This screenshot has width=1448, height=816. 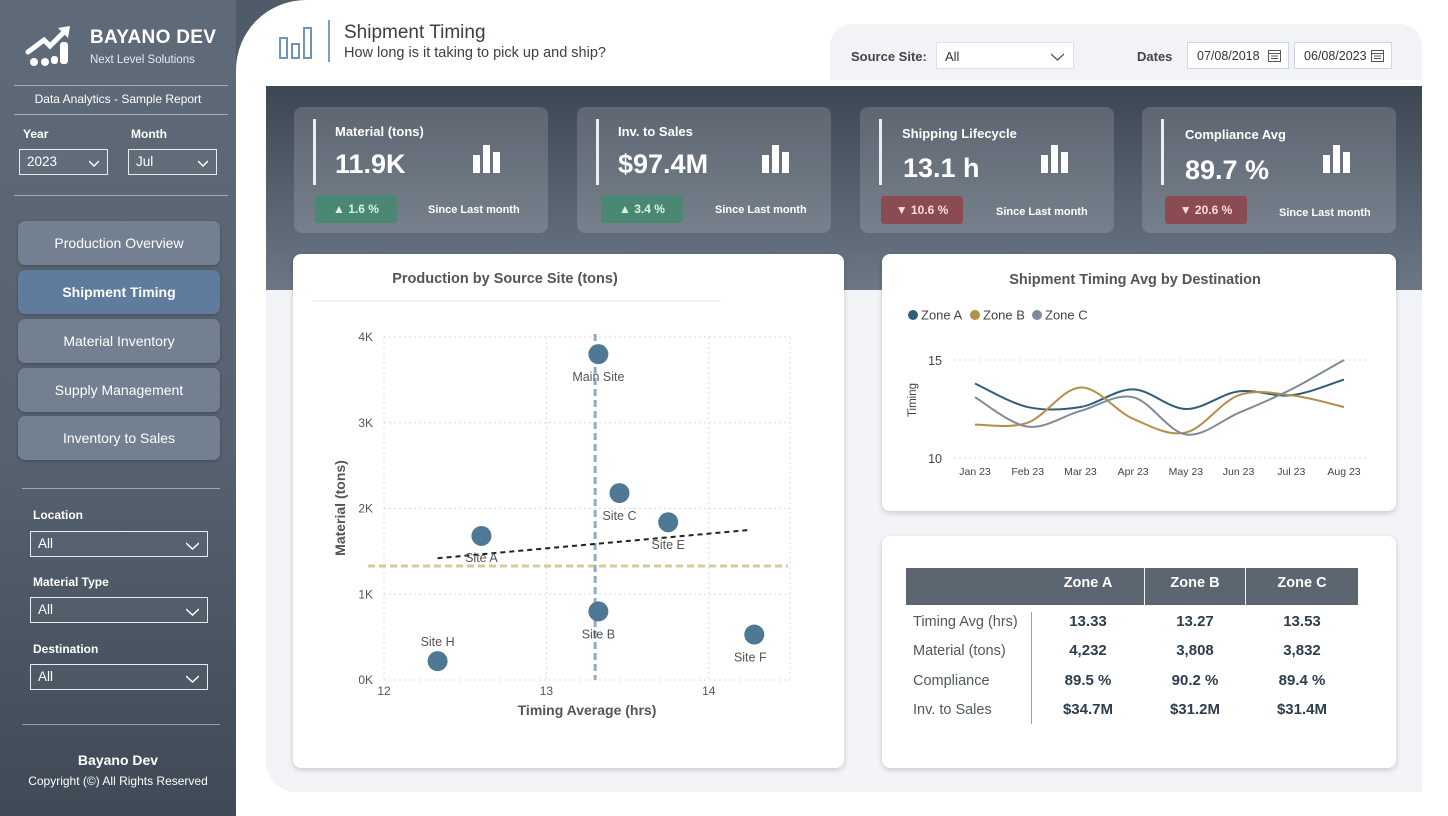 I want to click on line-chart-legend: Zone A Zone B Zone C, so click(x=998, y=315).